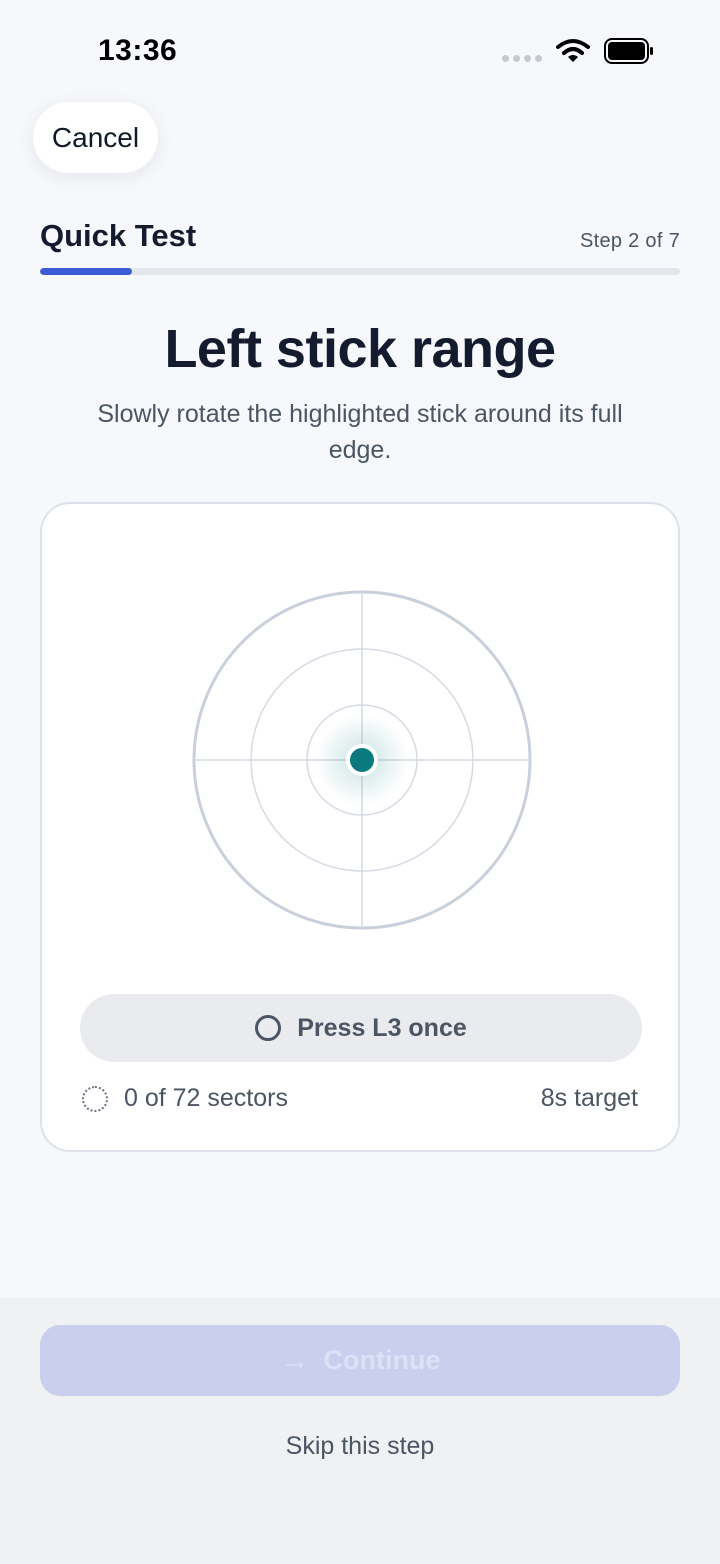 The height and width of the screenshot is (1564, 720). Describe the element at coordinates (628, 51) in the screenshot. I see `battery-icon` at that location.